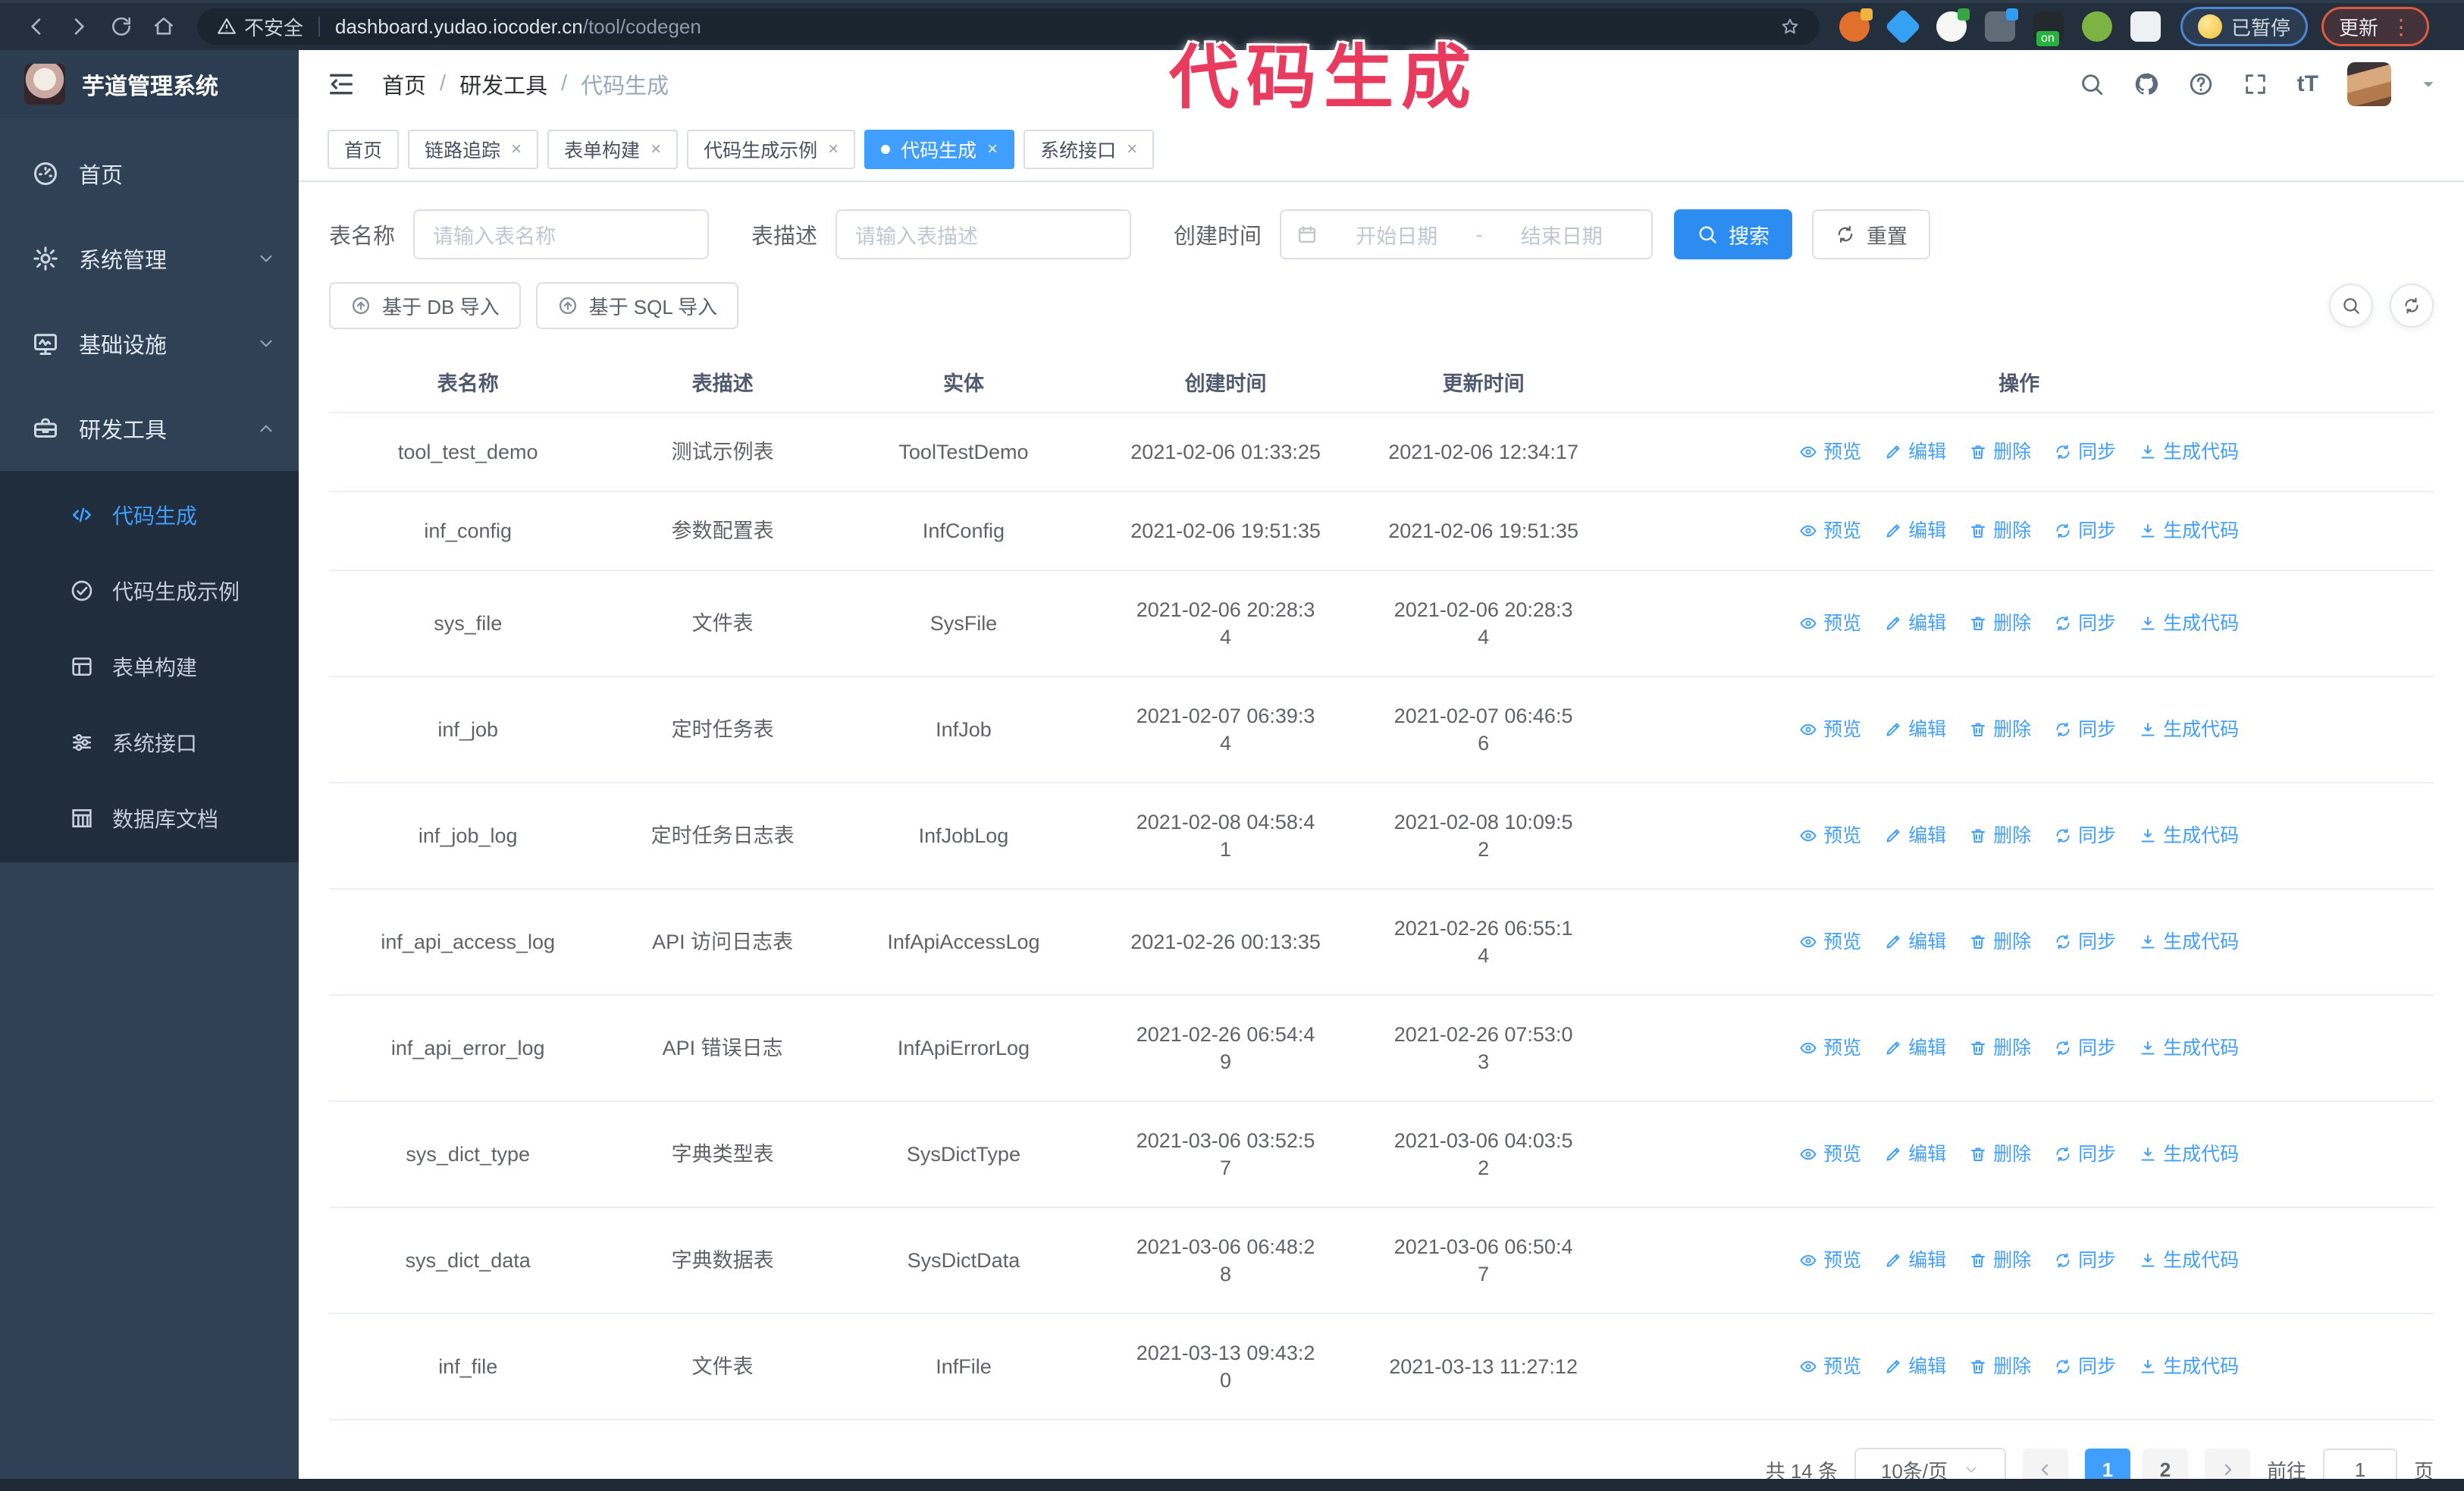 This screenshot has width=2464, height=1491. Describe the element at coordinates (2375, 26) in the screenshot. I see `browser-update-button: 更新 ⋮` at that location.